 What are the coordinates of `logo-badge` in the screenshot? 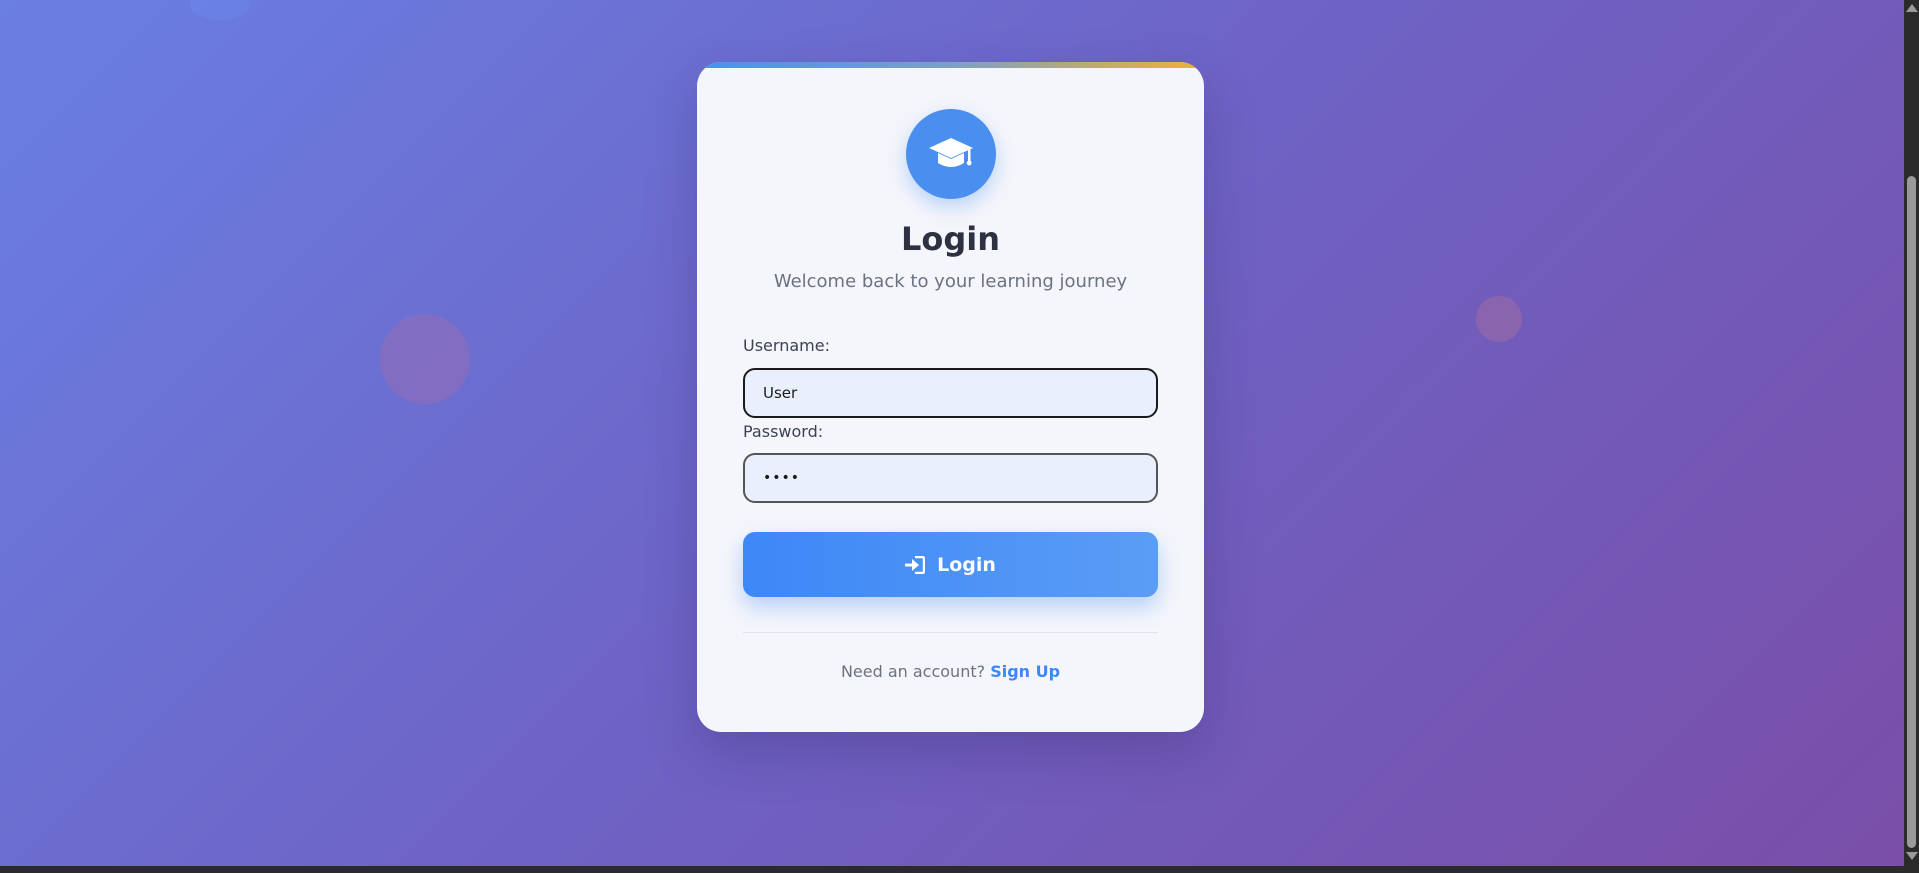 It's located at (951, 154).